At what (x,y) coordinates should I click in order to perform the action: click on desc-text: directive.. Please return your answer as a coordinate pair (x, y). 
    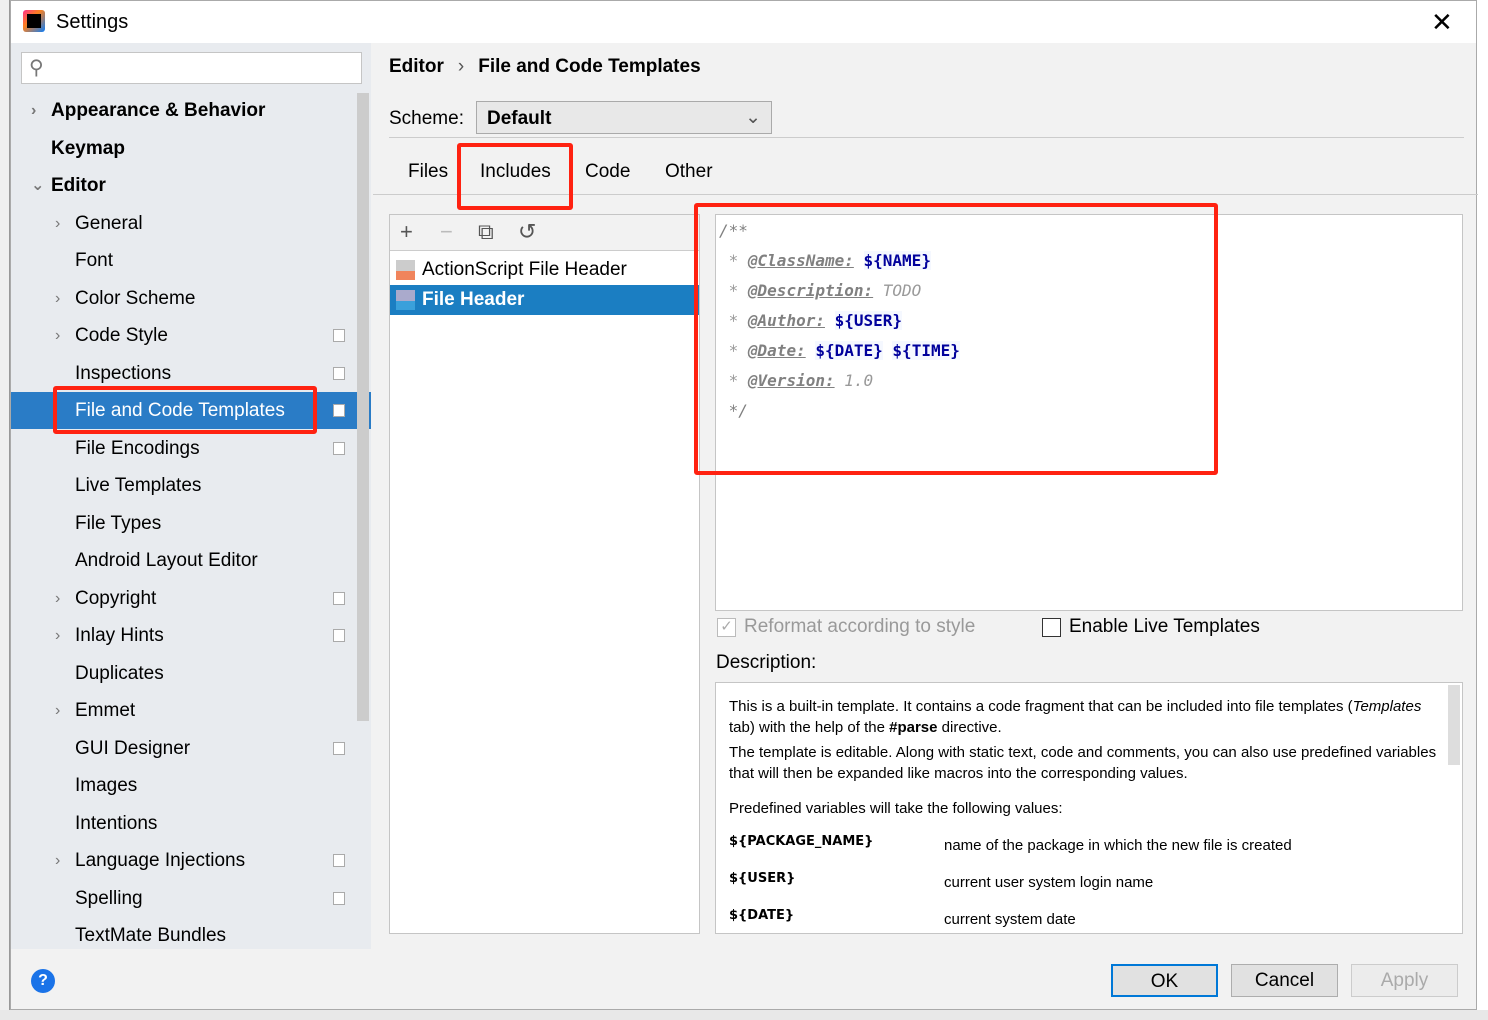
    Looking at the image, I should click on (969, 727).